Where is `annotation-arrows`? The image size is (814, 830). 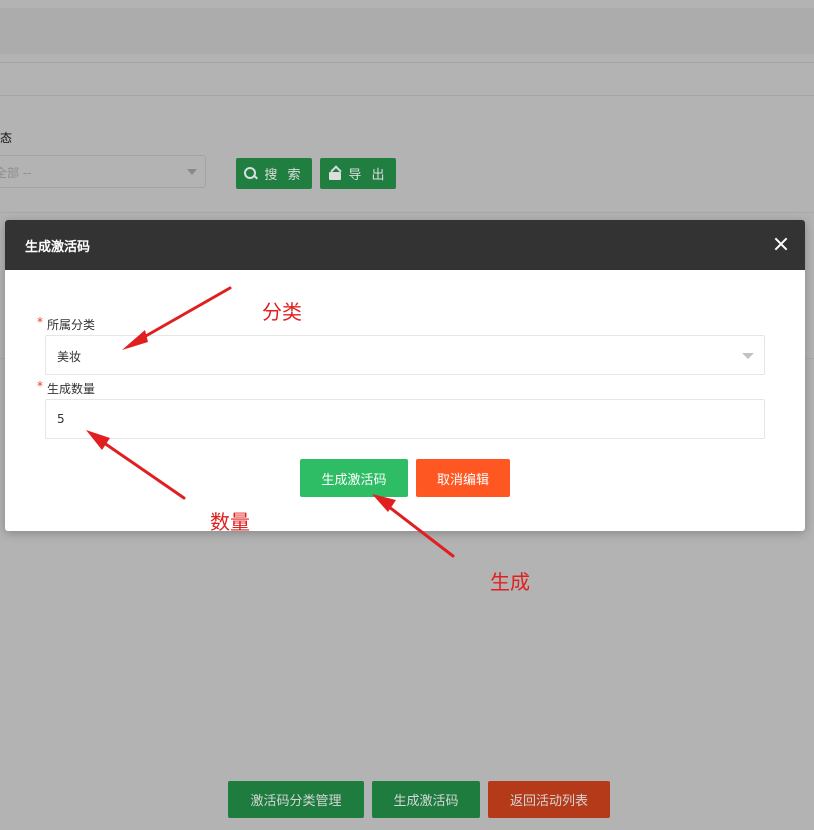 annotation-arrows is located at coordinates (270, 422).